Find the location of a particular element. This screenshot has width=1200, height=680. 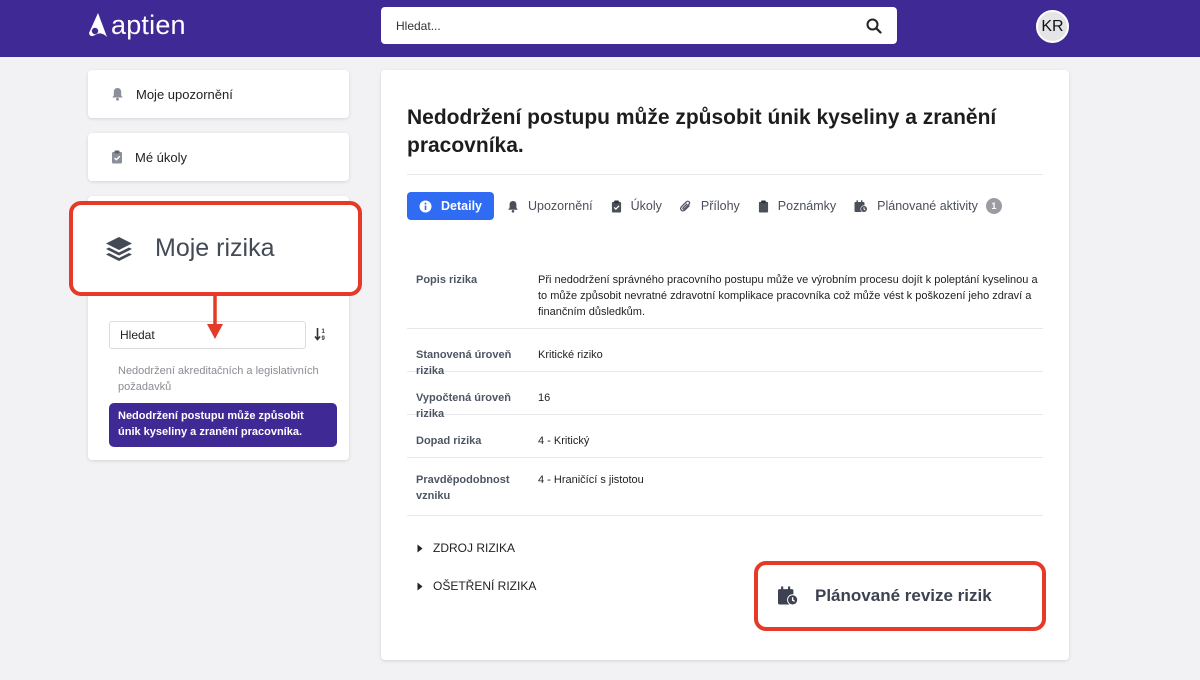

info-icon is located at coordinates (425, 206).